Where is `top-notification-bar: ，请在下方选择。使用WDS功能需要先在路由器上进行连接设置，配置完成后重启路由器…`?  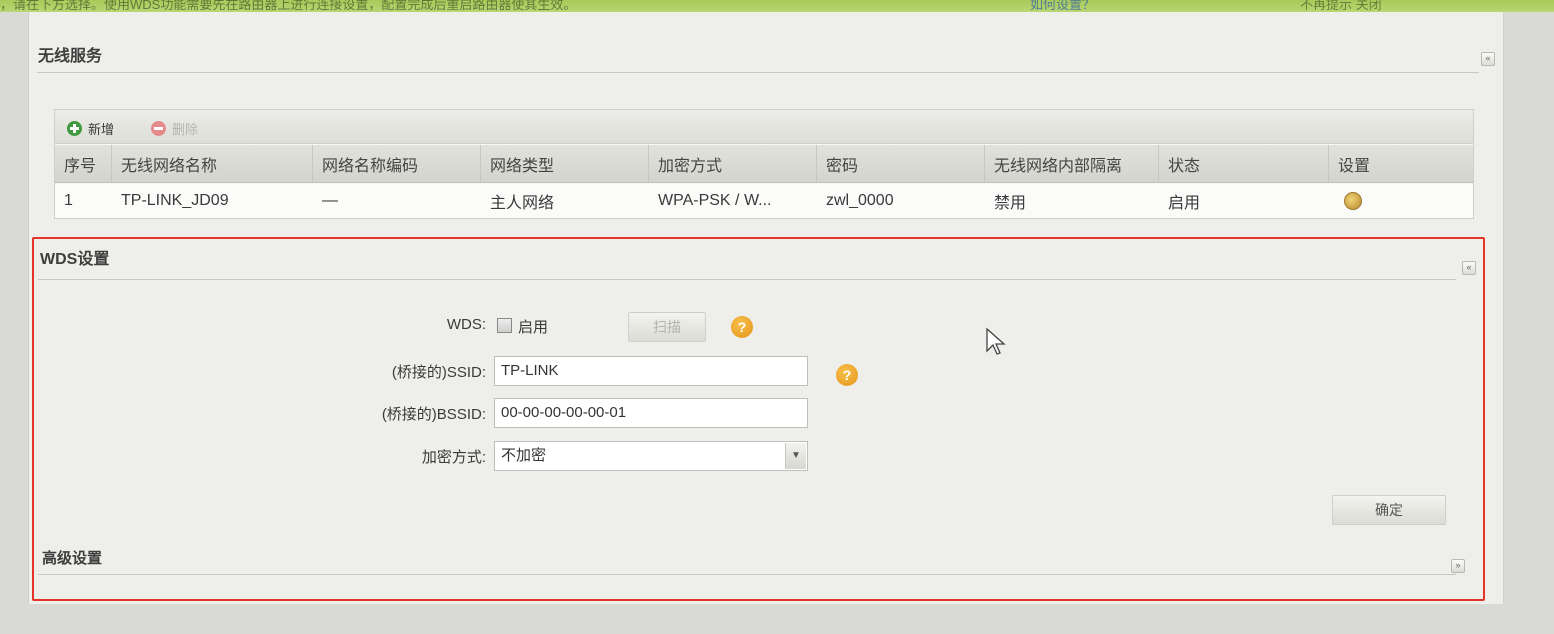 top-notification-bar: ，请在下方选择。使用WDS功能需要先在路由器上进行连接设置，配置完成后重启路由器… is located at coordinates (777, 6).